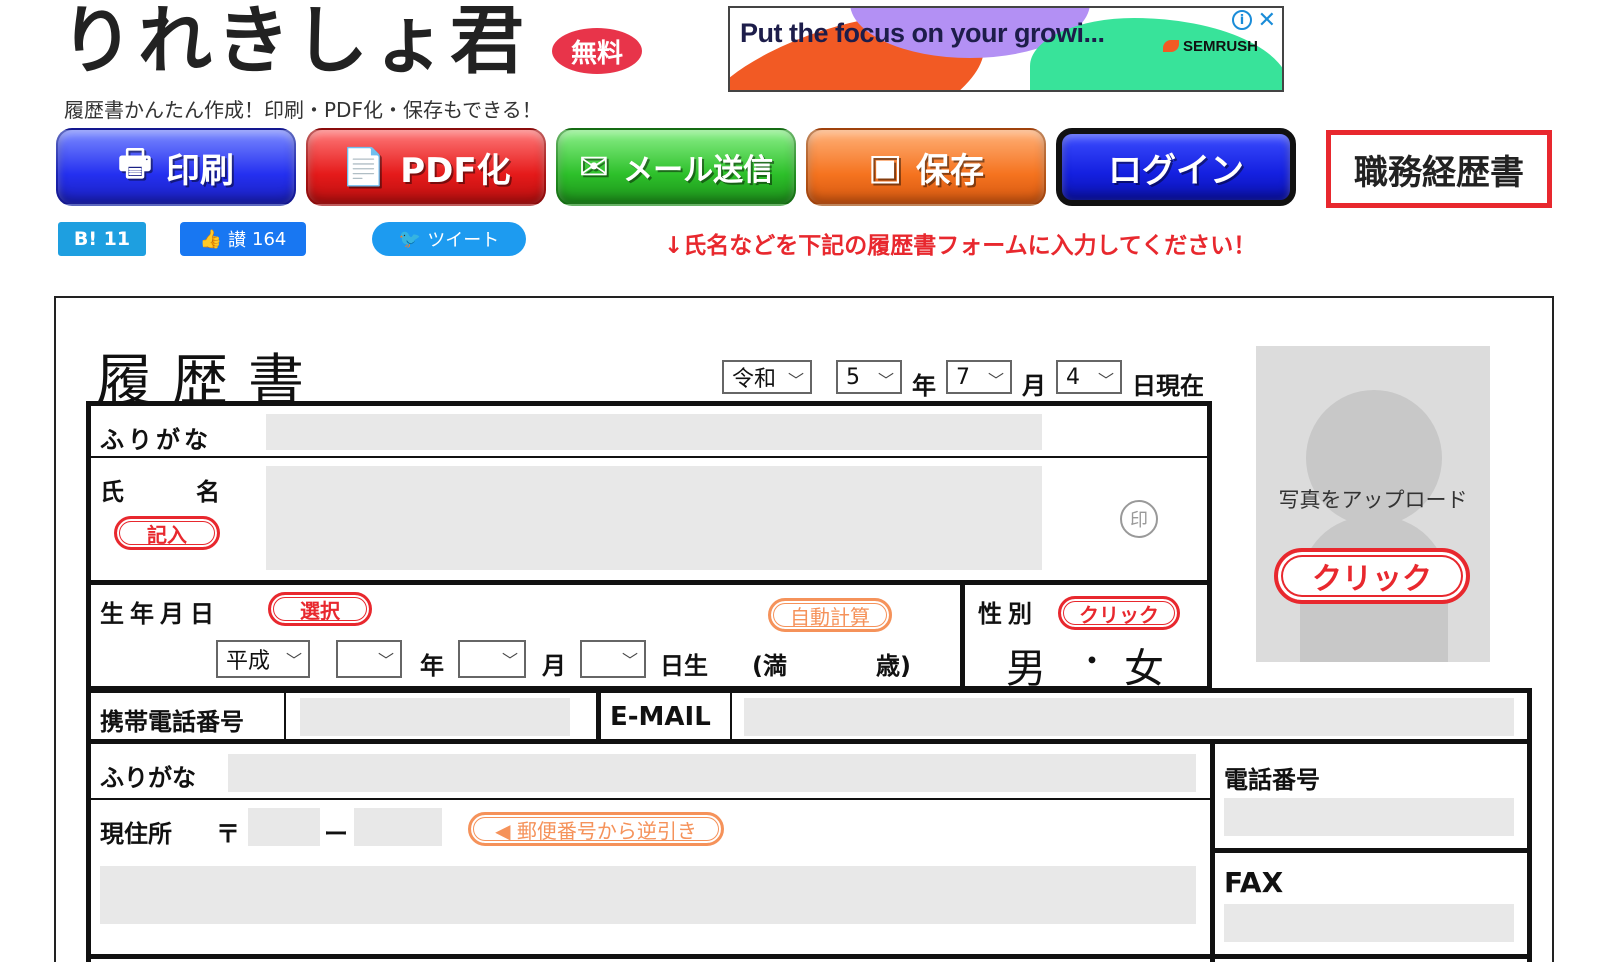 The height and width of the screenshot is (962, 1600). I want to click on postal-code-first-input, so click(284, 827).